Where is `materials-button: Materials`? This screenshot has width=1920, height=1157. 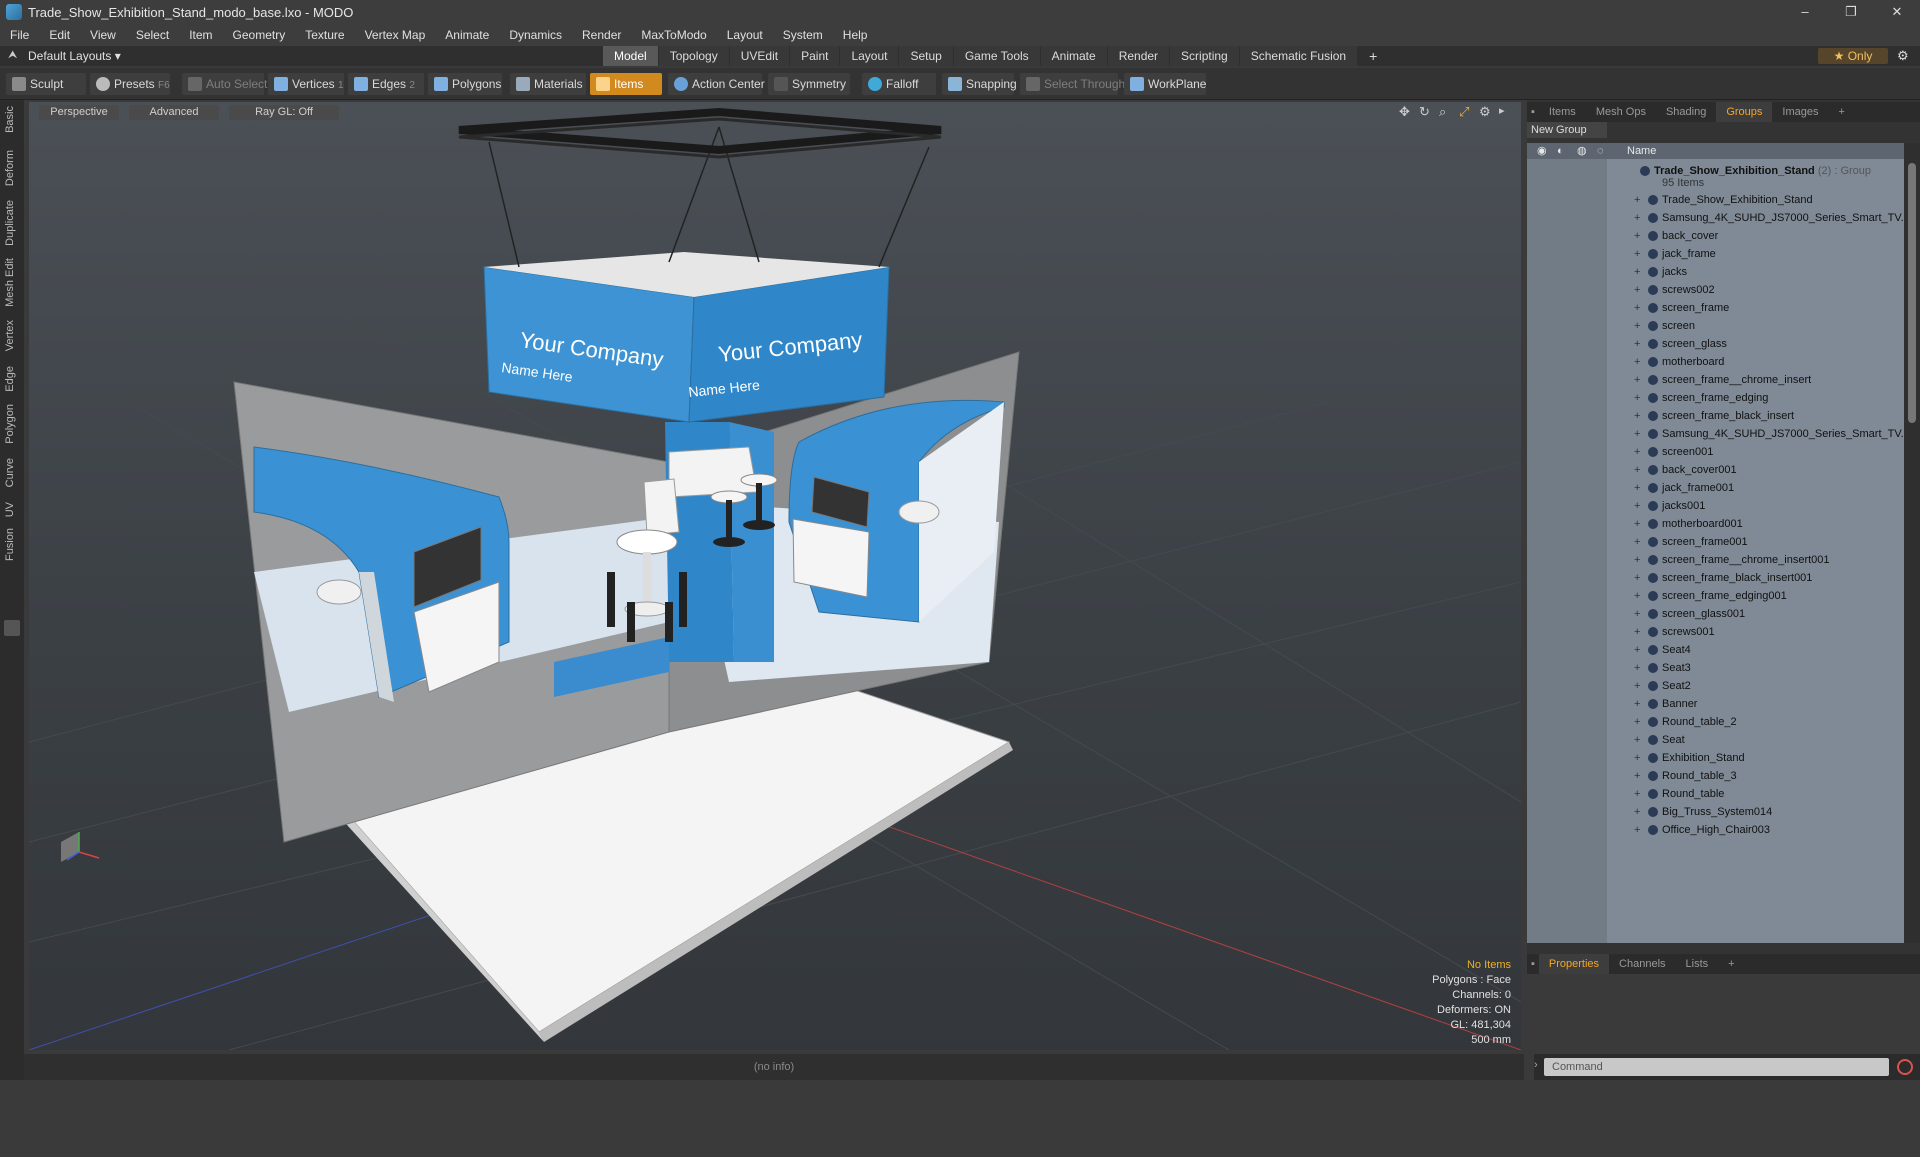 materials-button: Materials is located at coordinates (548, 84).